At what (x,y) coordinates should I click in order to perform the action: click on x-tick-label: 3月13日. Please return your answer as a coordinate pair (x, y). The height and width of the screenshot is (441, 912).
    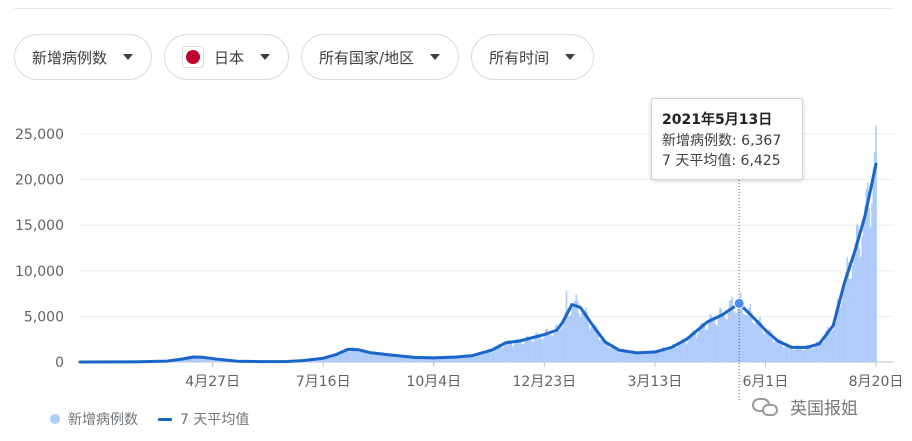
    Looking at the image, I should click on (655, 382).